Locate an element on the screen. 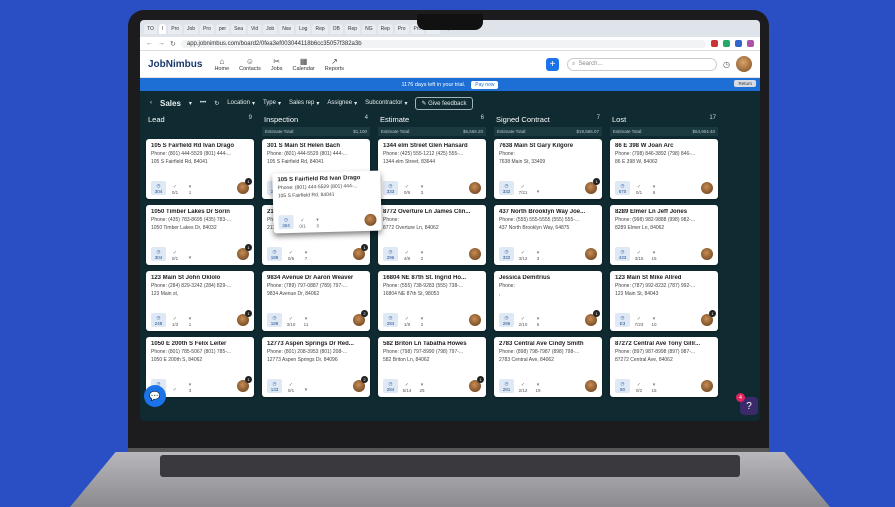 This screenshot has height=507, width=895. add-button: + is located at coordinates (553, 64).